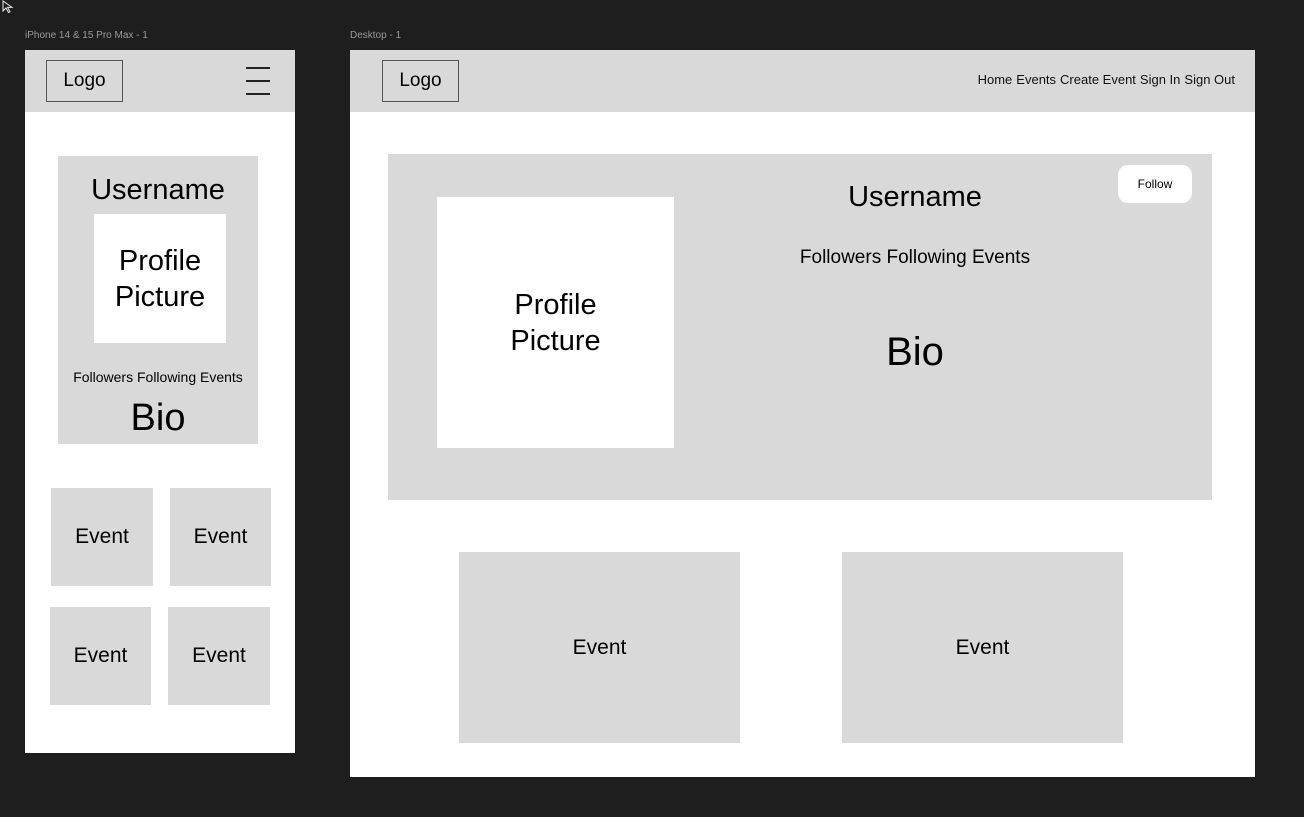 The width and height of the screenshot is (1304, 817). Describe the element at coordinates (1098, 81) in the screenshot. I see `nav-link-create-event: Create Event` at that location.